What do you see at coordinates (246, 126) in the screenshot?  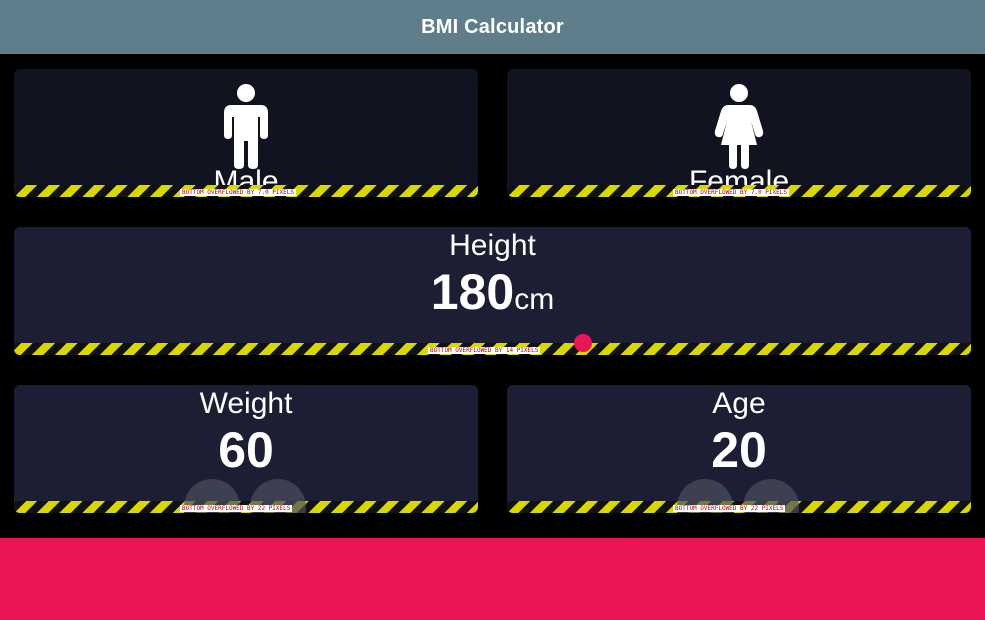 I see `male-figure-icon` at bounding box center [246, 126].